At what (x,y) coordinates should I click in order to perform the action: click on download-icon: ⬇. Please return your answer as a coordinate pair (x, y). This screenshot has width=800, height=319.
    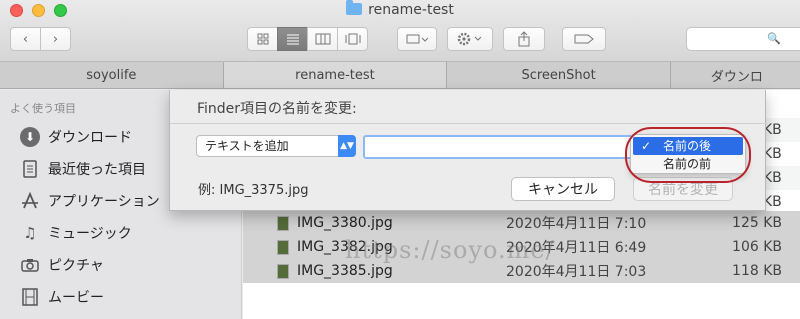
    Looking at the image, I should click on (30, 137).